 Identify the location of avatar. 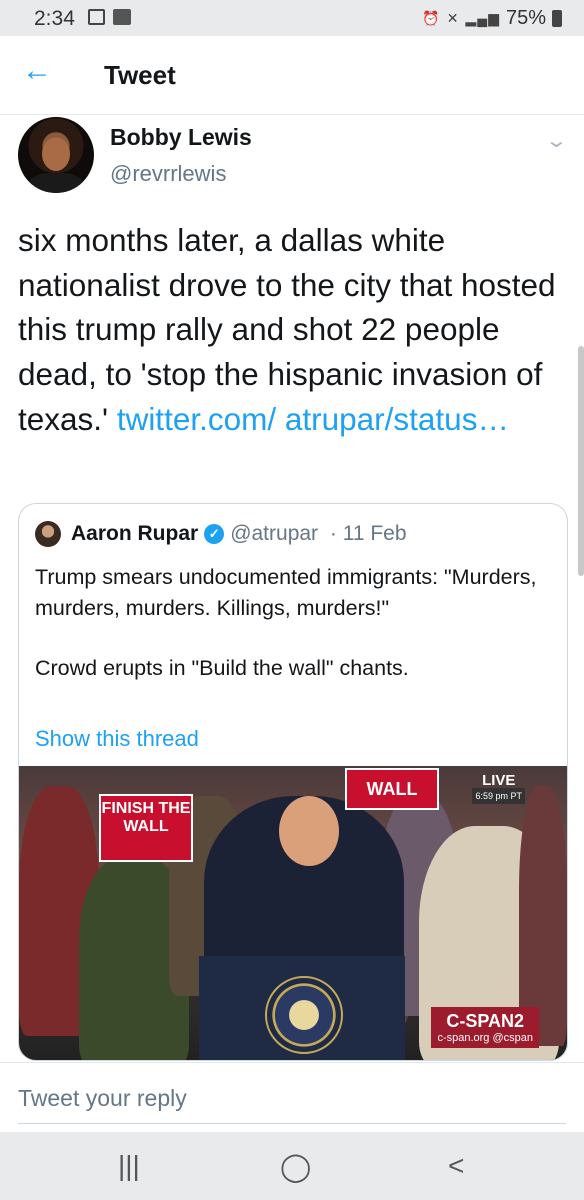
(56, 155).